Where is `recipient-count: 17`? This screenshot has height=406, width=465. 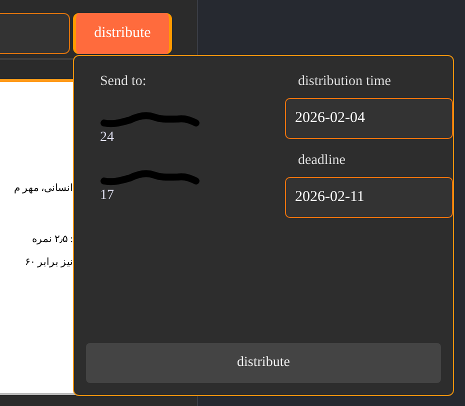
recipient-count: 17 is located at coordinates (107, 196).